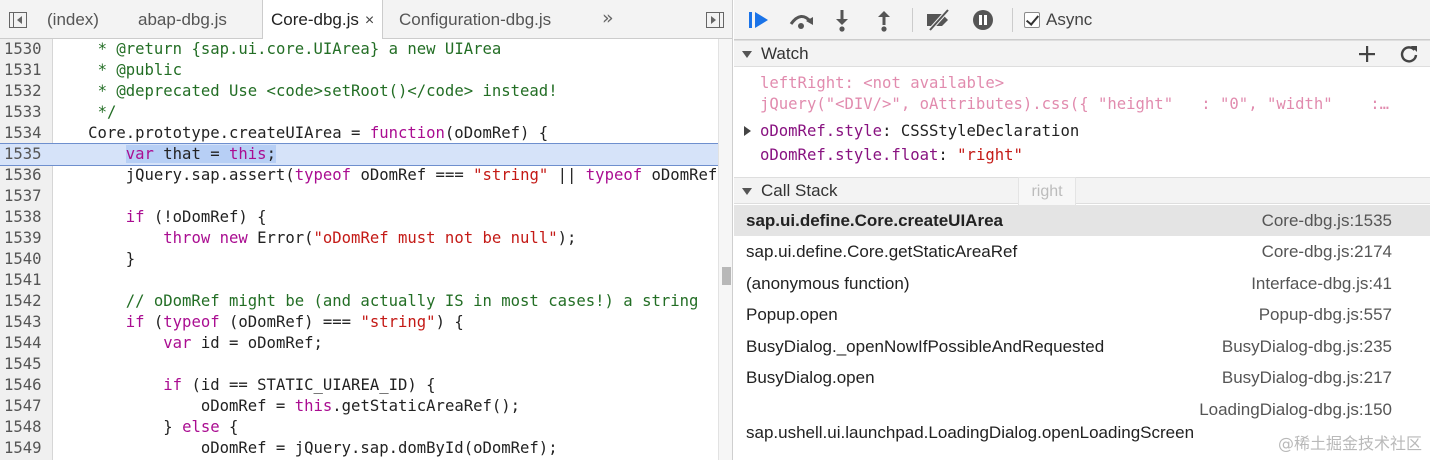 This screenshot has width=1430, height=460. What do you see at coordinates (201, 427) in the screenshot?
I see `code-token: else` at bounding box center [201, 427].